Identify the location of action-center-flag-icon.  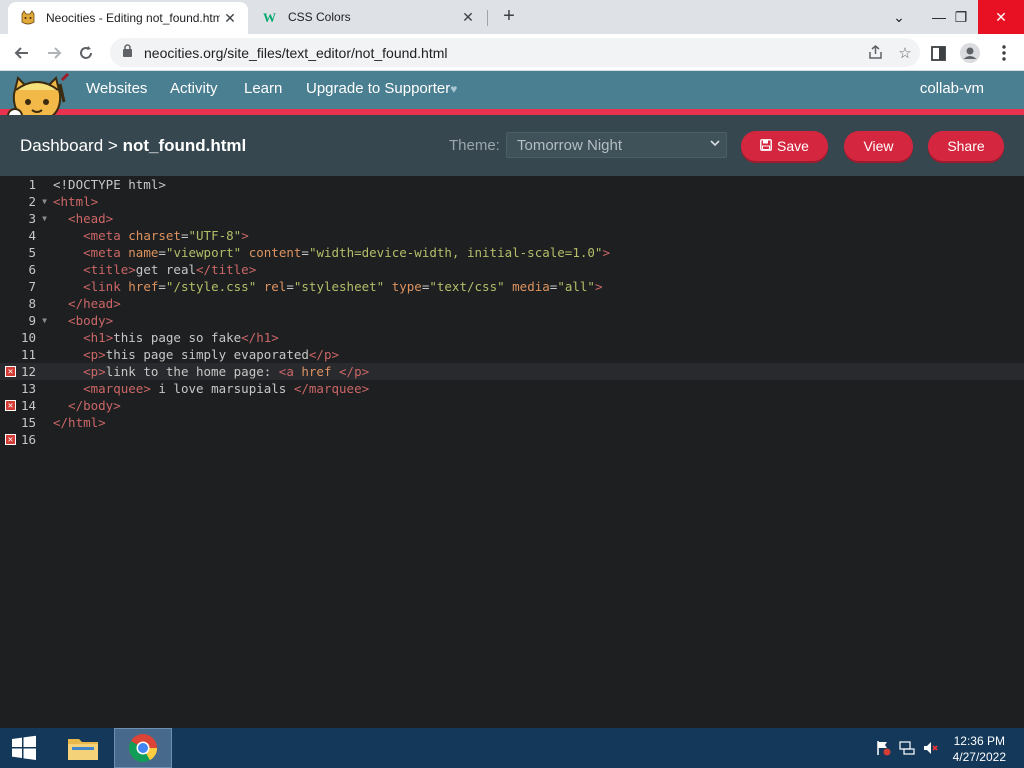
(883, 748).